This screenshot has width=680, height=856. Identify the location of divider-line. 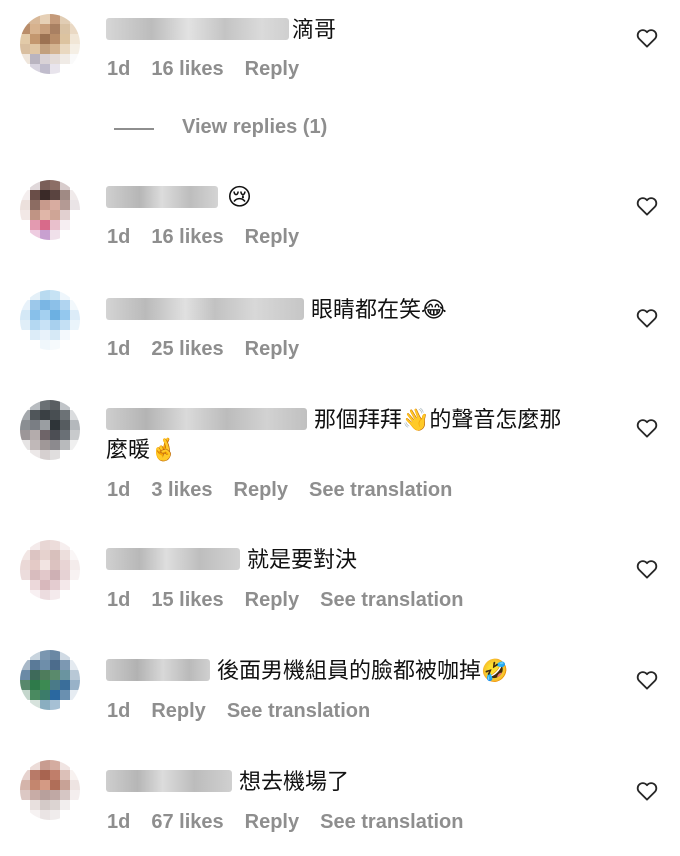
(134, 129).